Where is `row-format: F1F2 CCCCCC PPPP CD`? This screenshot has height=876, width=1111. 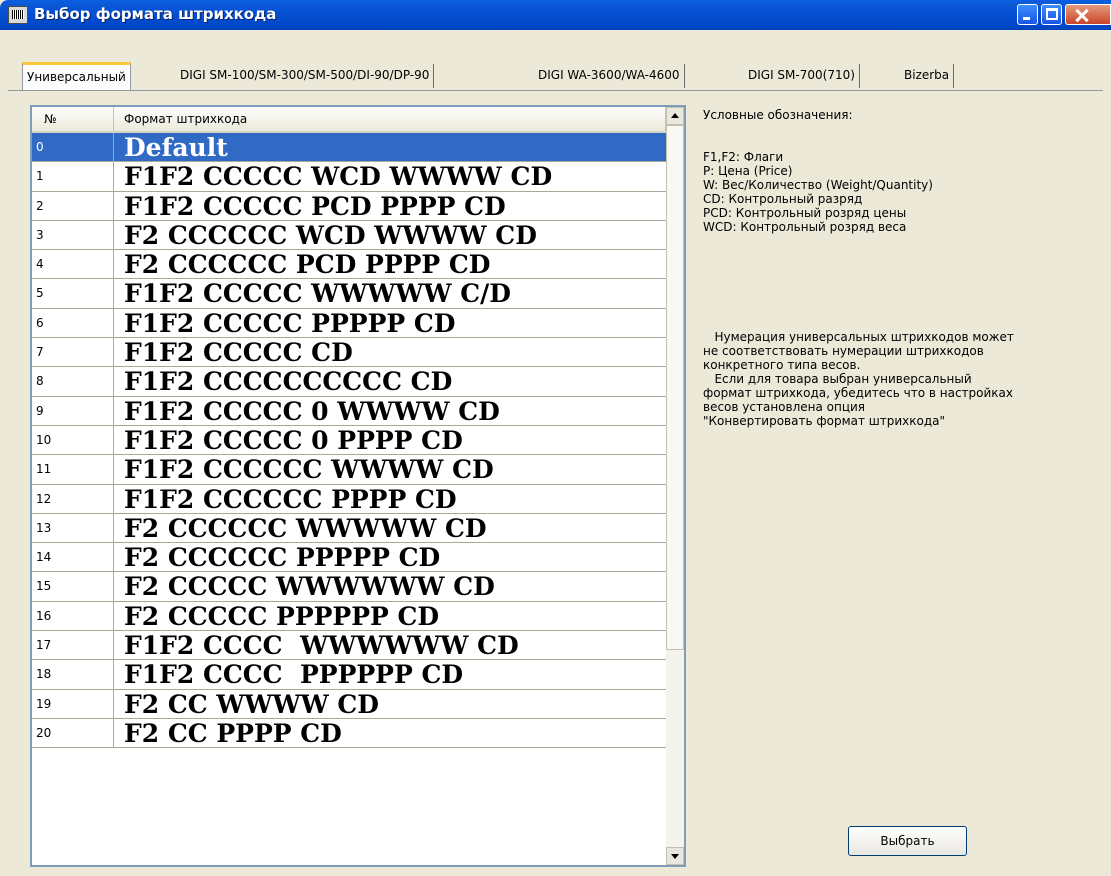
row-format: F1F2 CCCCCC PPPP CD is located at coordinates (290, 499).